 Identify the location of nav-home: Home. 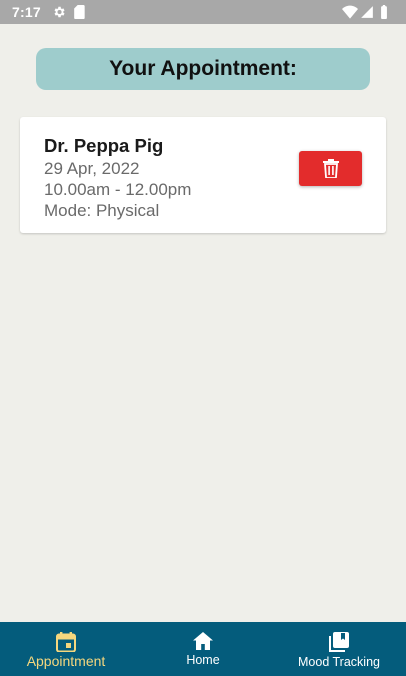
(203, 649).